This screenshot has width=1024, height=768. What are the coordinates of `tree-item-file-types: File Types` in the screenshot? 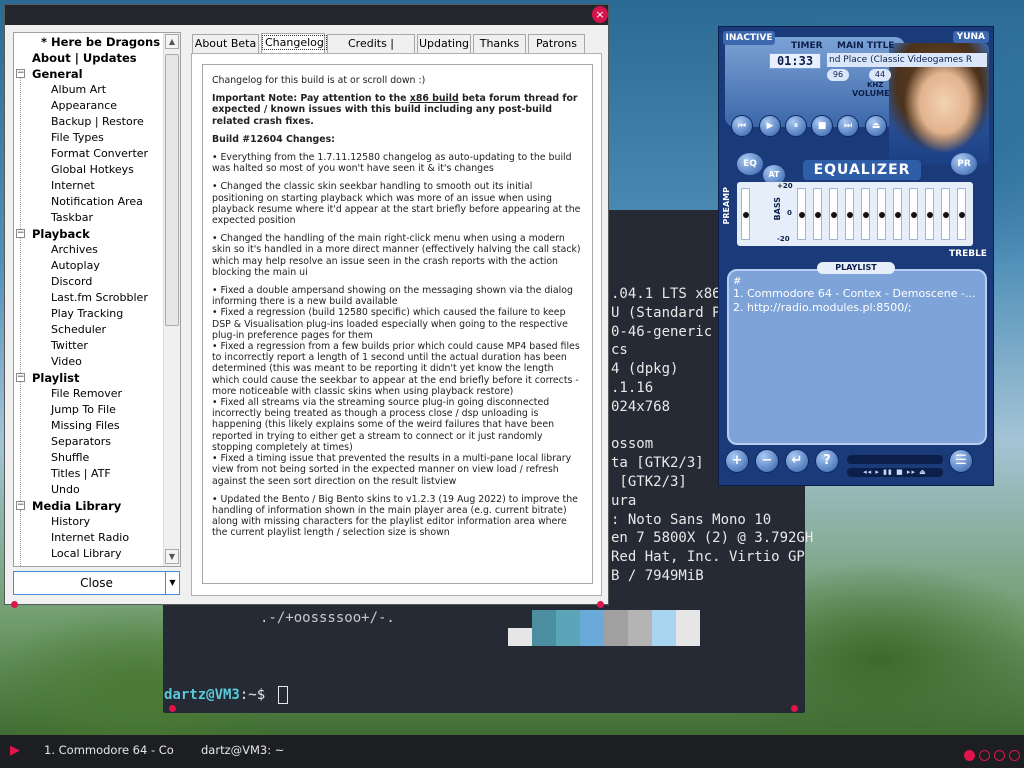 It's located at (77, 138).